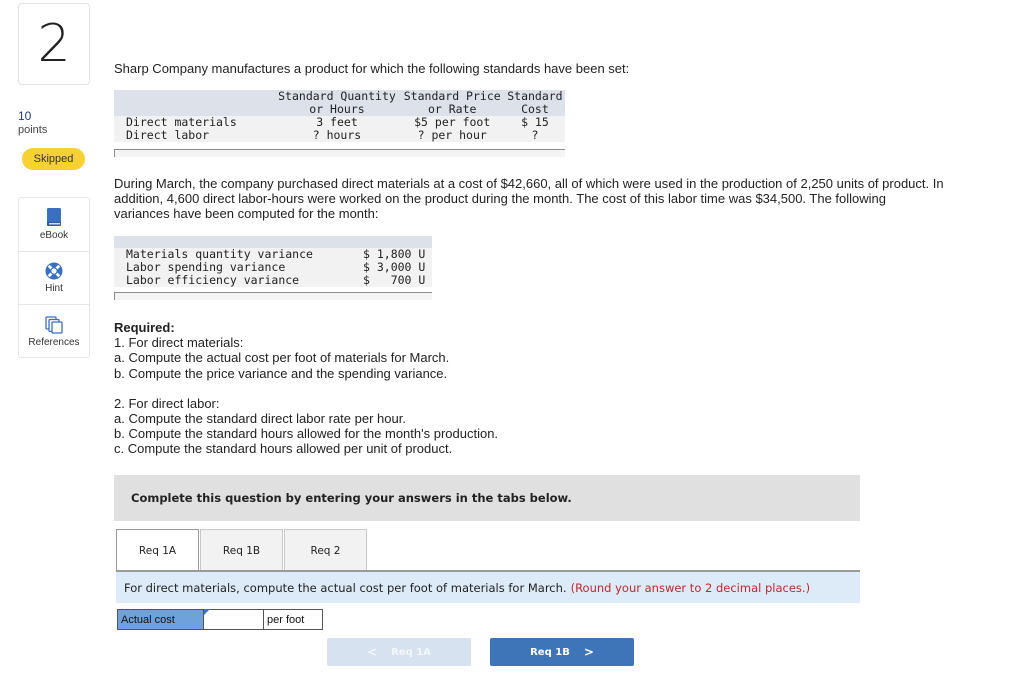  I want to click on hint-button: Hint, so click(54, 279).